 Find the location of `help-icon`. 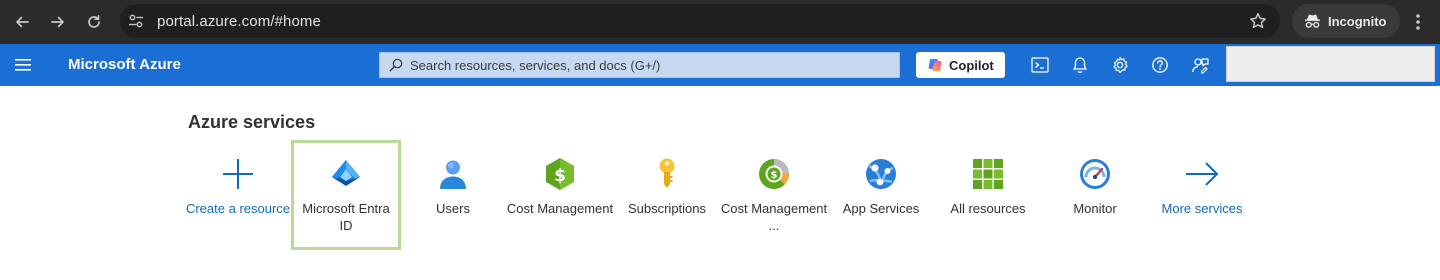

help-icon is located at coordinates (1160, 65).